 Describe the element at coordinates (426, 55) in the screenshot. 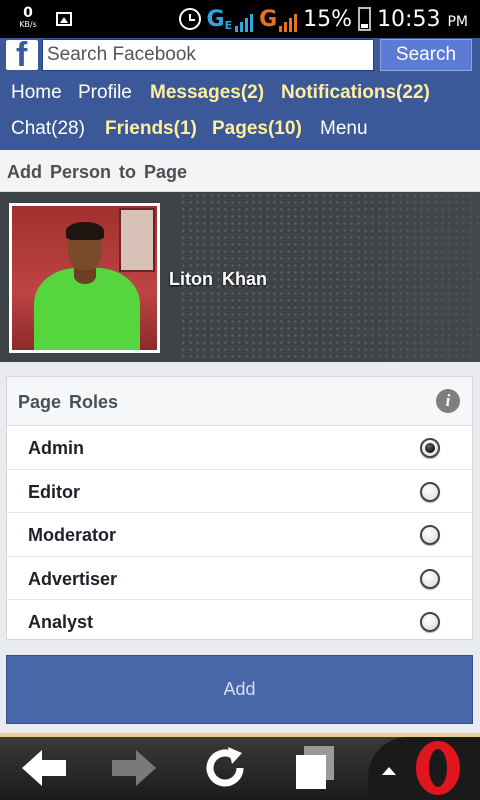

I see `search-button: Search` at that location.